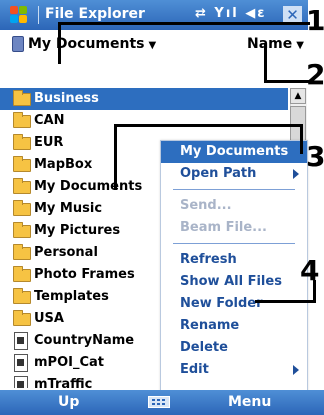  Describe the element at coordinates (49, 318) in the screenshot. I see `file-name: USA` at that location.